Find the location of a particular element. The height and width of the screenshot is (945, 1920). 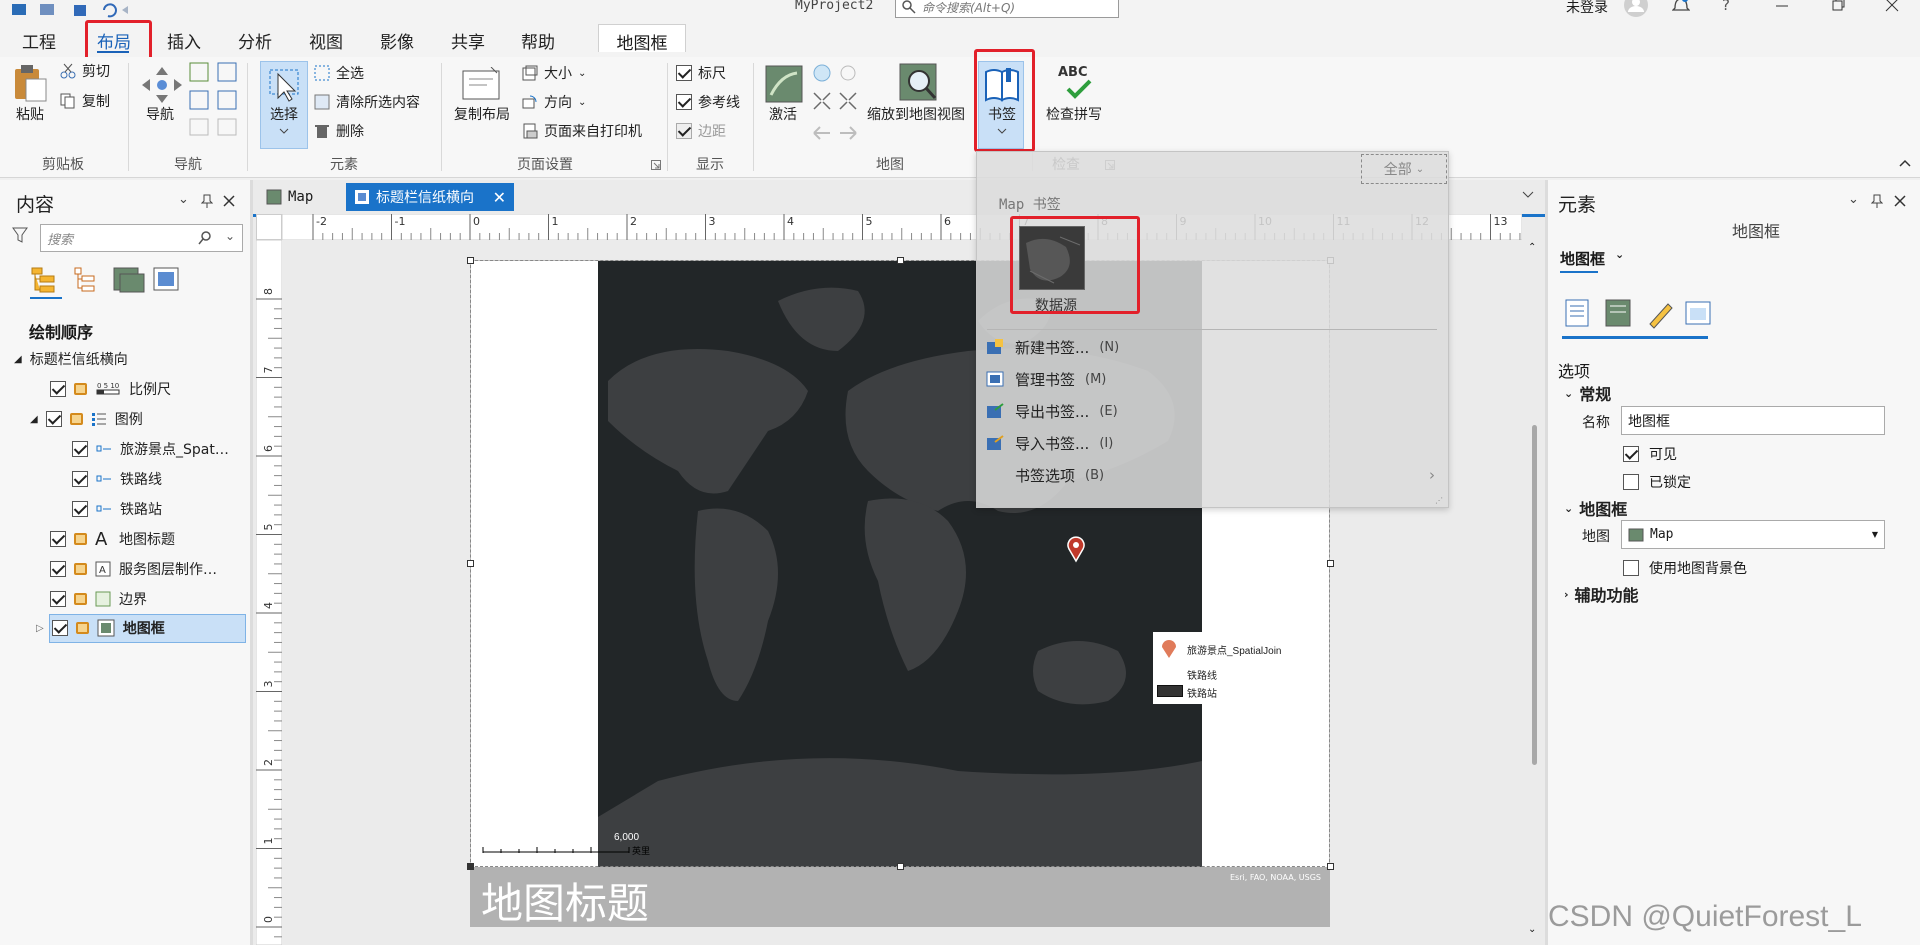

credits-text: Esri, FAO, NOAA, USGS is located at coordinates (1275, 877).